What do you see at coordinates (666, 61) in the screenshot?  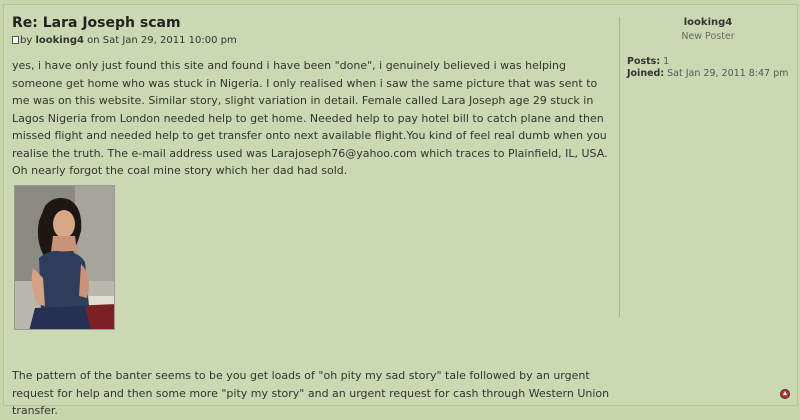 I see `posts-value: 1` at bounding box center [666, 61].